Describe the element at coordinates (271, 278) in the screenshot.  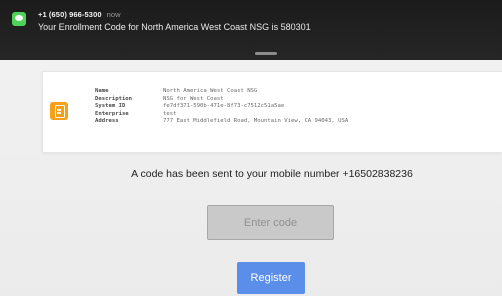
I see `register-button: Register` at that location.